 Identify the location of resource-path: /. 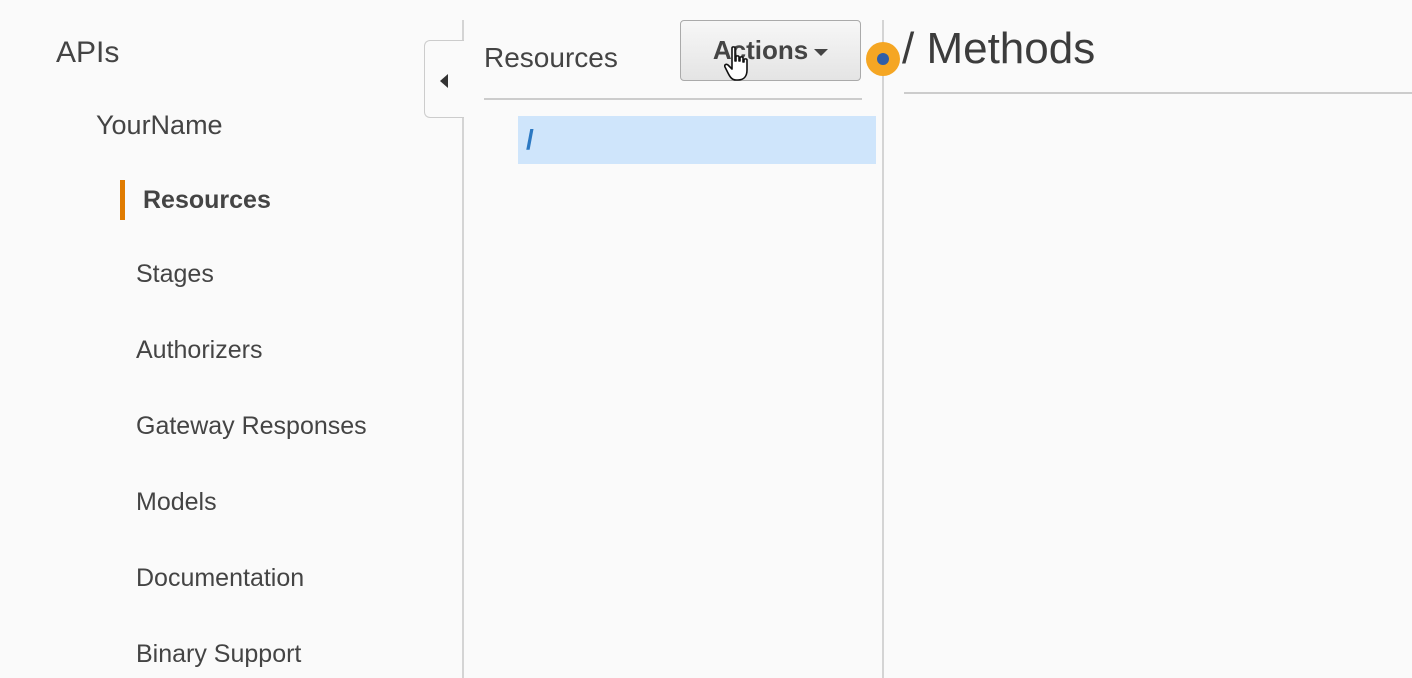
(530, 139).